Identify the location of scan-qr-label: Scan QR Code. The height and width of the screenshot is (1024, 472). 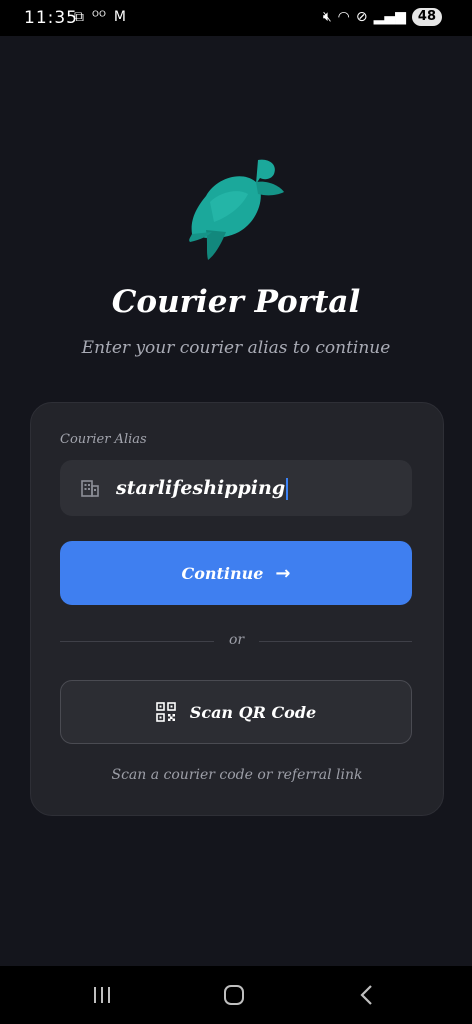
(253, 712).